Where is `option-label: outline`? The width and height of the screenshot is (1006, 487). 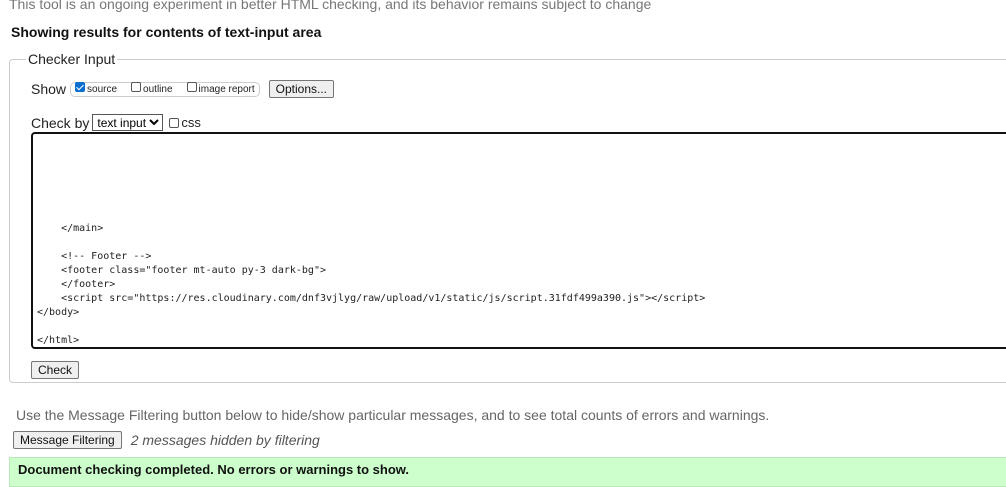
option-label: outline is located at coordinates (158, 89).